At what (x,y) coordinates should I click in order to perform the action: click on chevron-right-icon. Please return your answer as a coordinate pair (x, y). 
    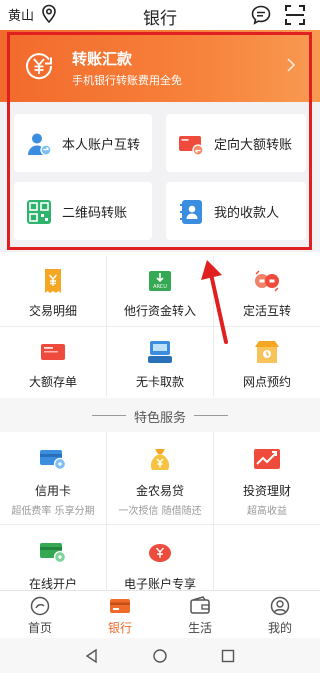
    Looking at the image, I should click on (291, 65).